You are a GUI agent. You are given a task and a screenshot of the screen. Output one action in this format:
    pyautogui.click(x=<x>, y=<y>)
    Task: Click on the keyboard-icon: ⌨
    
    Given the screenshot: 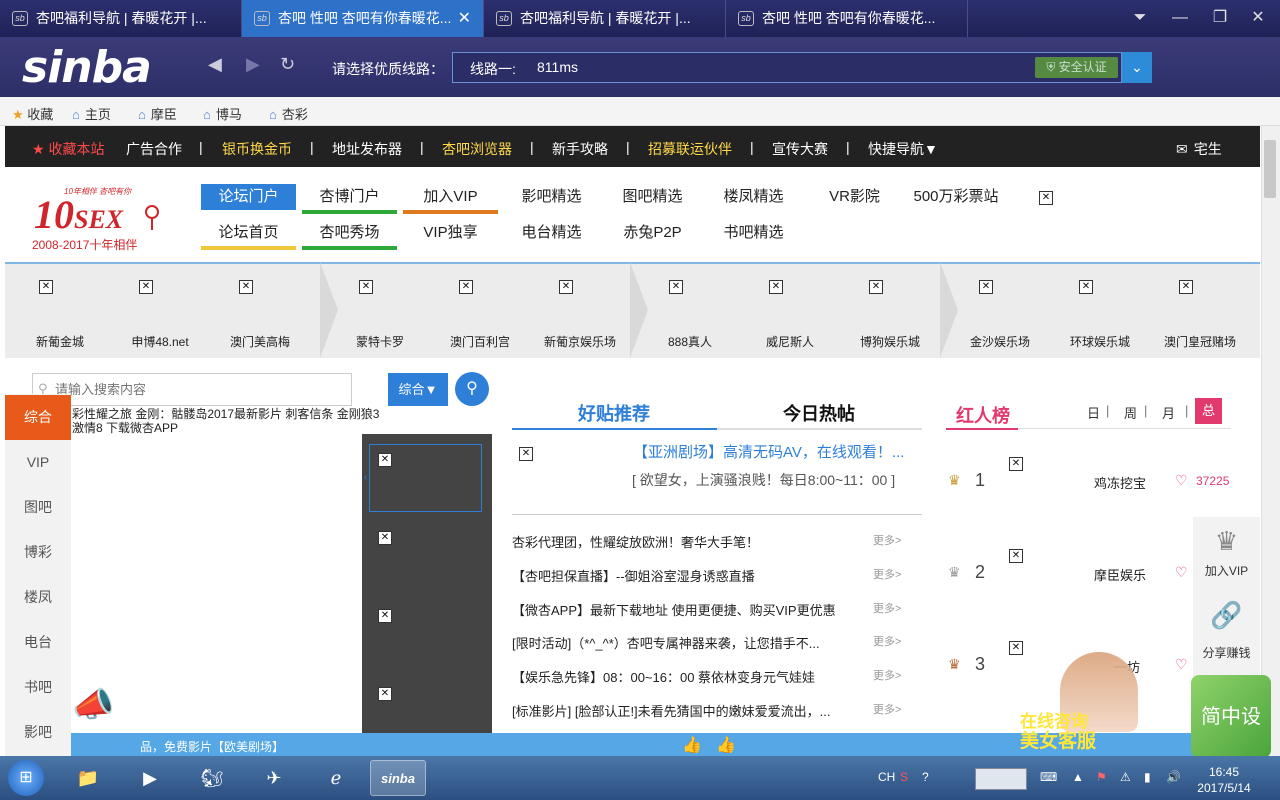 What is the action you would take?
    pyautogui.click(x=1048, y=777)
    